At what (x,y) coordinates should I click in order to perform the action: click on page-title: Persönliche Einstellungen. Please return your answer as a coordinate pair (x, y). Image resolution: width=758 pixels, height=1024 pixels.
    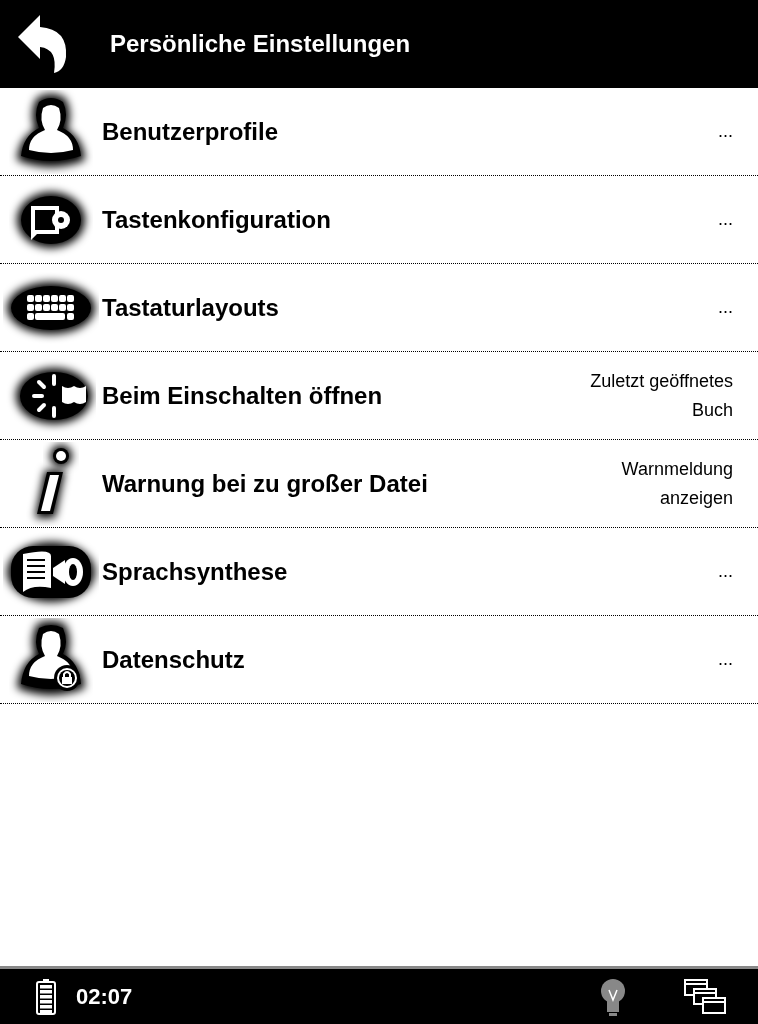
    Looking at the image, I should click on (260, 44).